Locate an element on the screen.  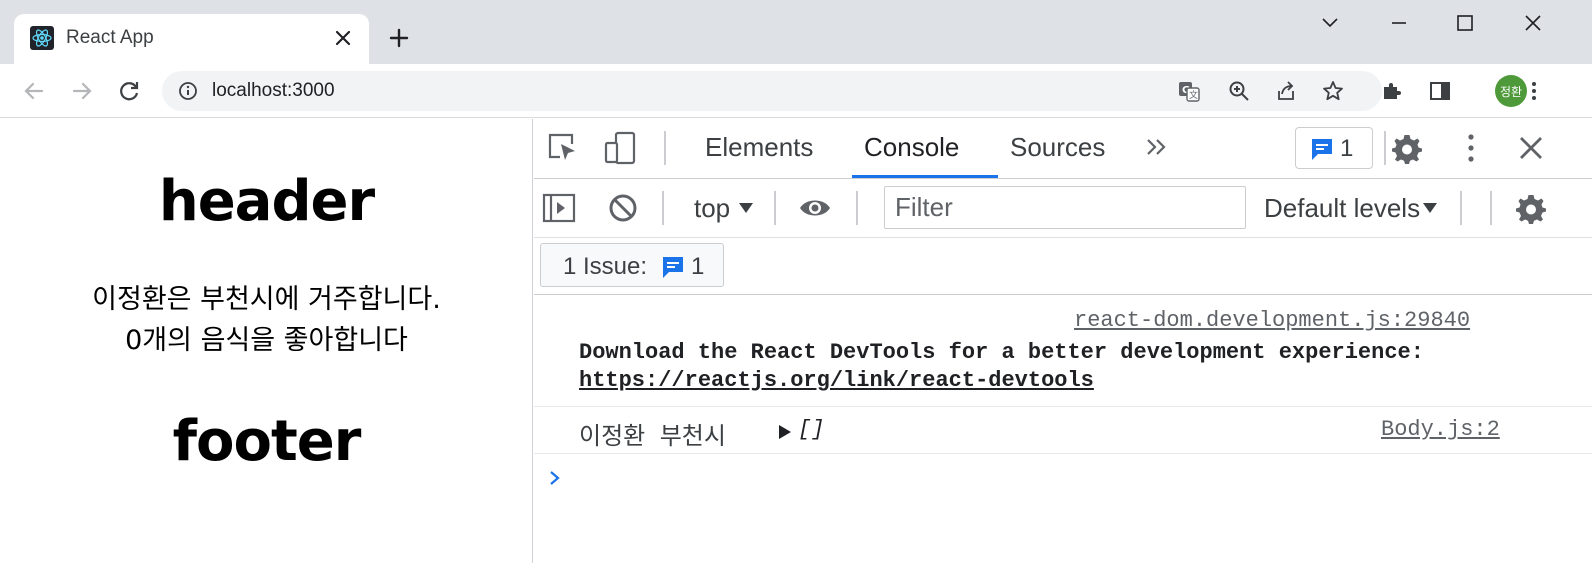
back-arrow-icon is located at coordinates (34, 91).